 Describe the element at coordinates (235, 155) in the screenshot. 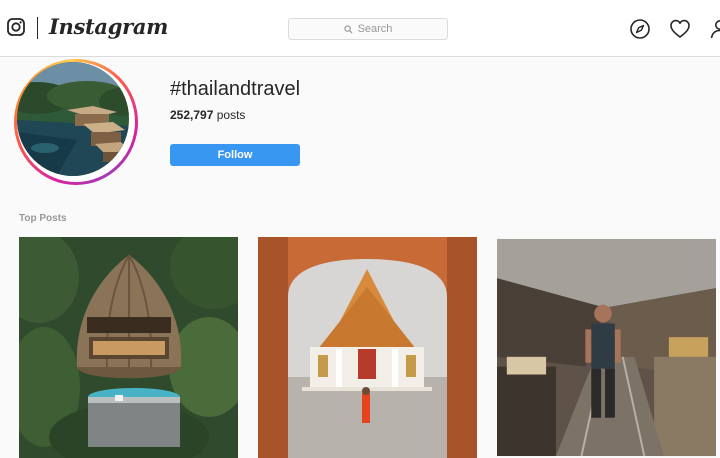

I see `follow-button: Follow` at that location.